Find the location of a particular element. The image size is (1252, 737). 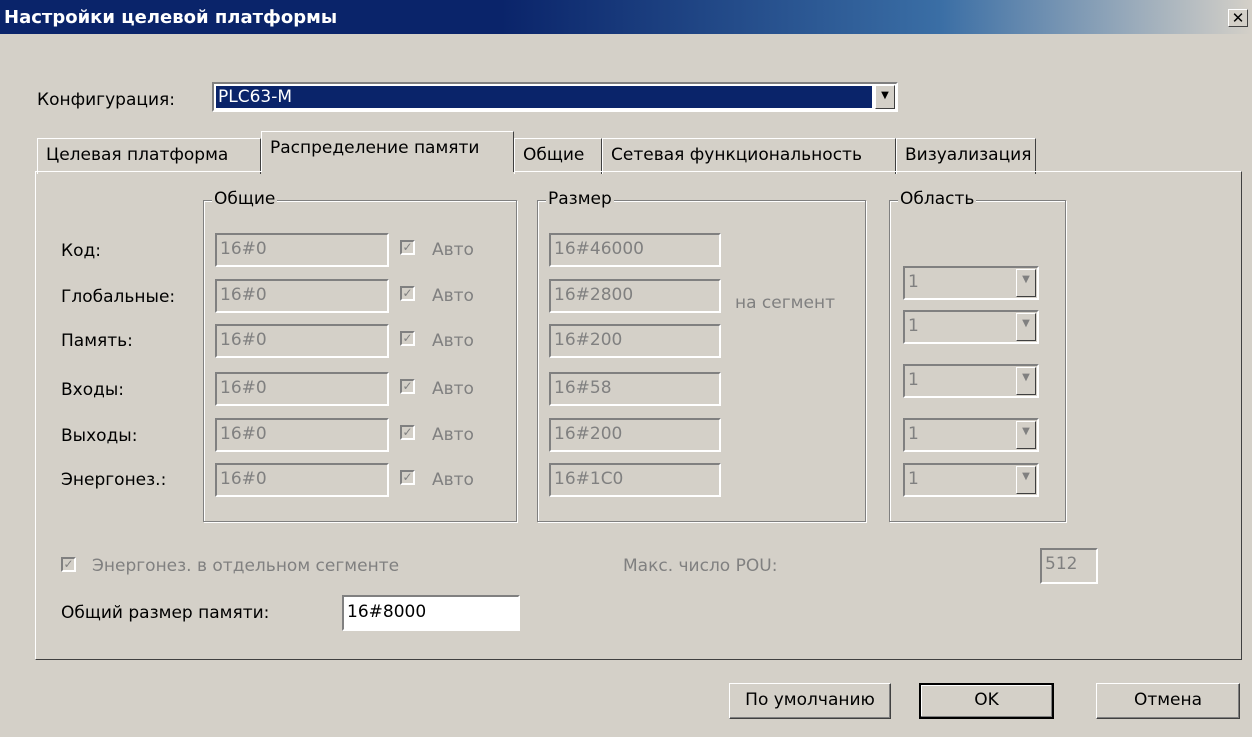

title-bar: Настройки целевой платформы ✕ is located at coordinates (626, 17).